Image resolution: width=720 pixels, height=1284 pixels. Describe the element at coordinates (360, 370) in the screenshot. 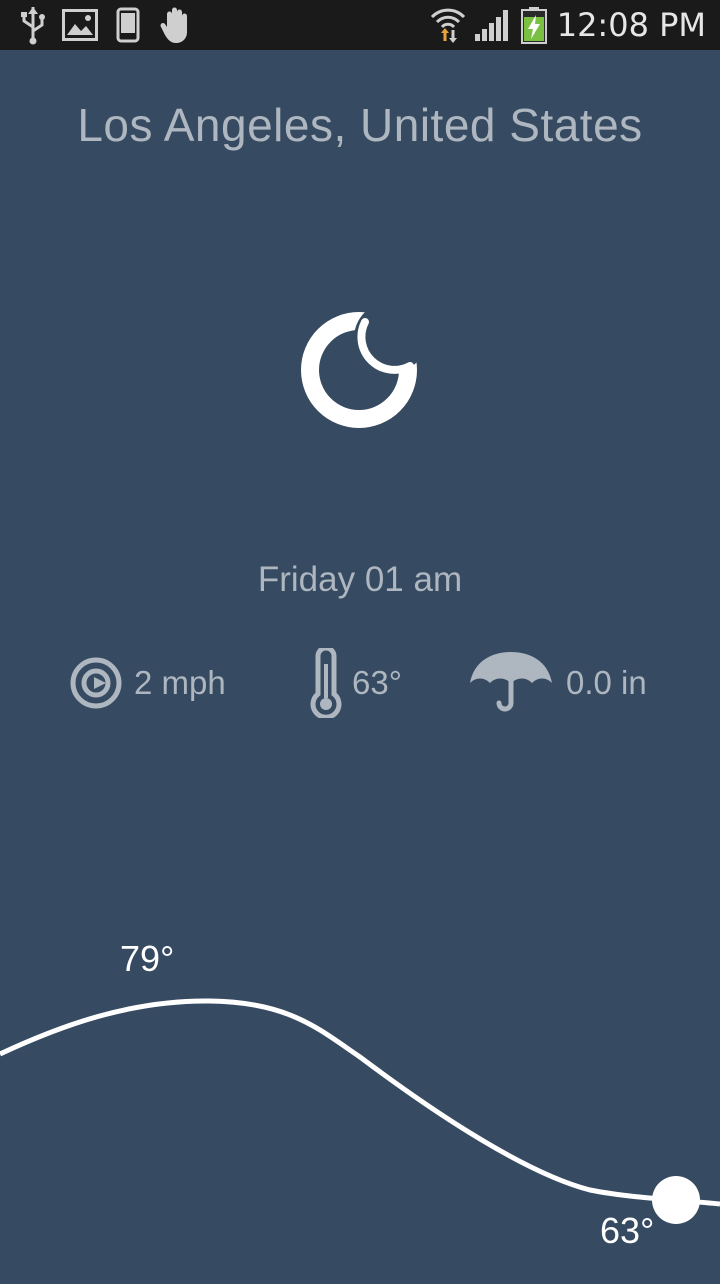

I see `moon-icon` at that location.